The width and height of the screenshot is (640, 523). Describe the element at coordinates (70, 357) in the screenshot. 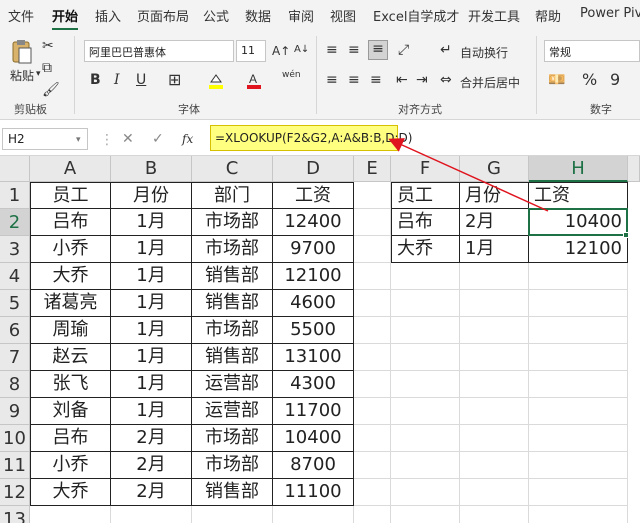

I see `table-cell: 赵云` at that location.